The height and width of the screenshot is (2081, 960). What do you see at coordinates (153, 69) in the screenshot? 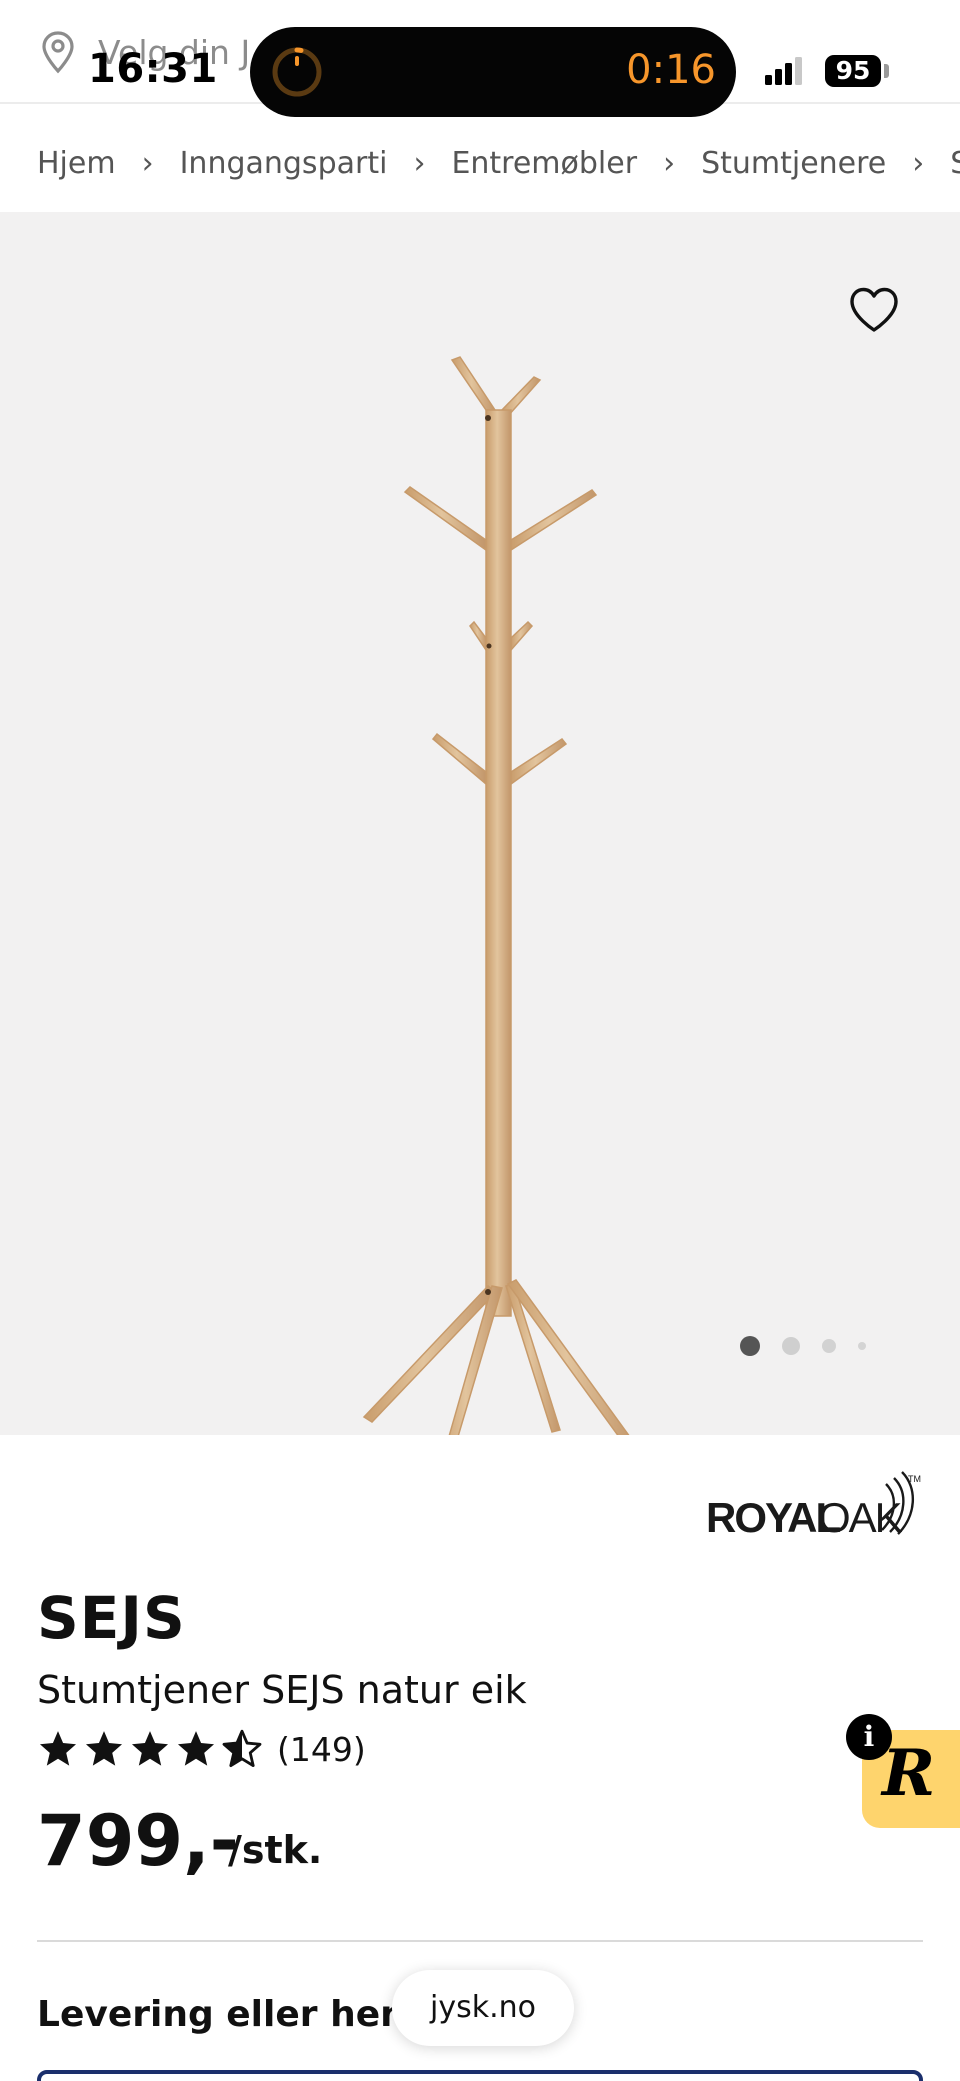
I see `status-time: 16:31` at bounding box center [153, 69].